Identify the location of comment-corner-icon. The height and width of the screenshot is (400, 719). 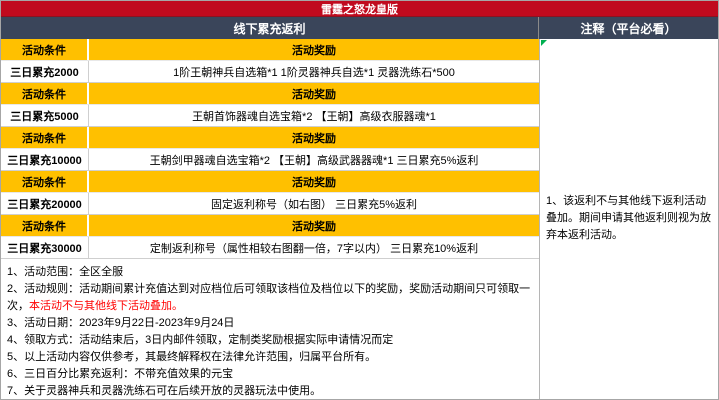
(544, 43).